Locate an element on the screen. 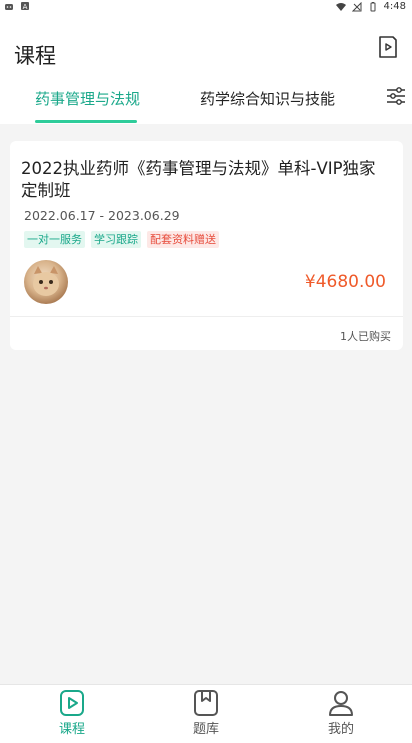 This screenshot has width=412, height=743. nav-label-question-bank: 题库 is located at coordinates (205, 729).